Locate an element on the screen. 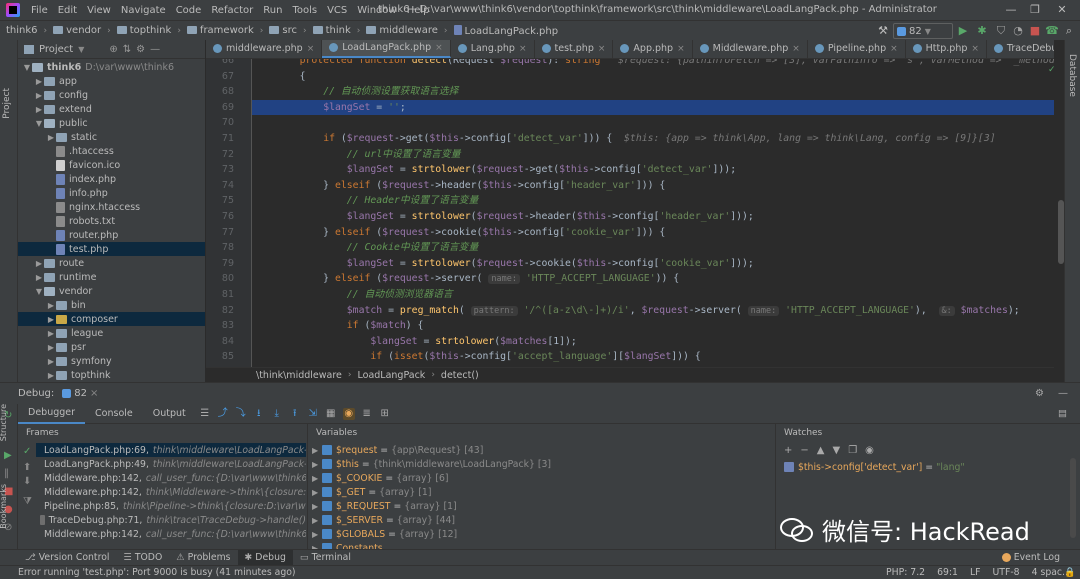 The width and height of the screenshot is (1080, 579). editor-tab: App.php × is located at coordinates (653, 49).